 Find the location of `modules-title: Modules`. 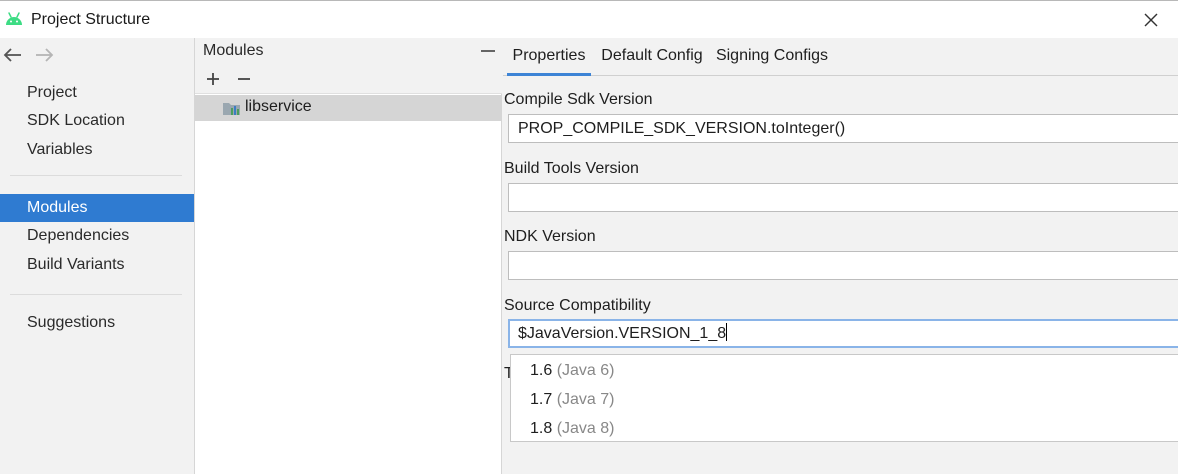

modules-title: Modules is located at coordinates (233, 50).